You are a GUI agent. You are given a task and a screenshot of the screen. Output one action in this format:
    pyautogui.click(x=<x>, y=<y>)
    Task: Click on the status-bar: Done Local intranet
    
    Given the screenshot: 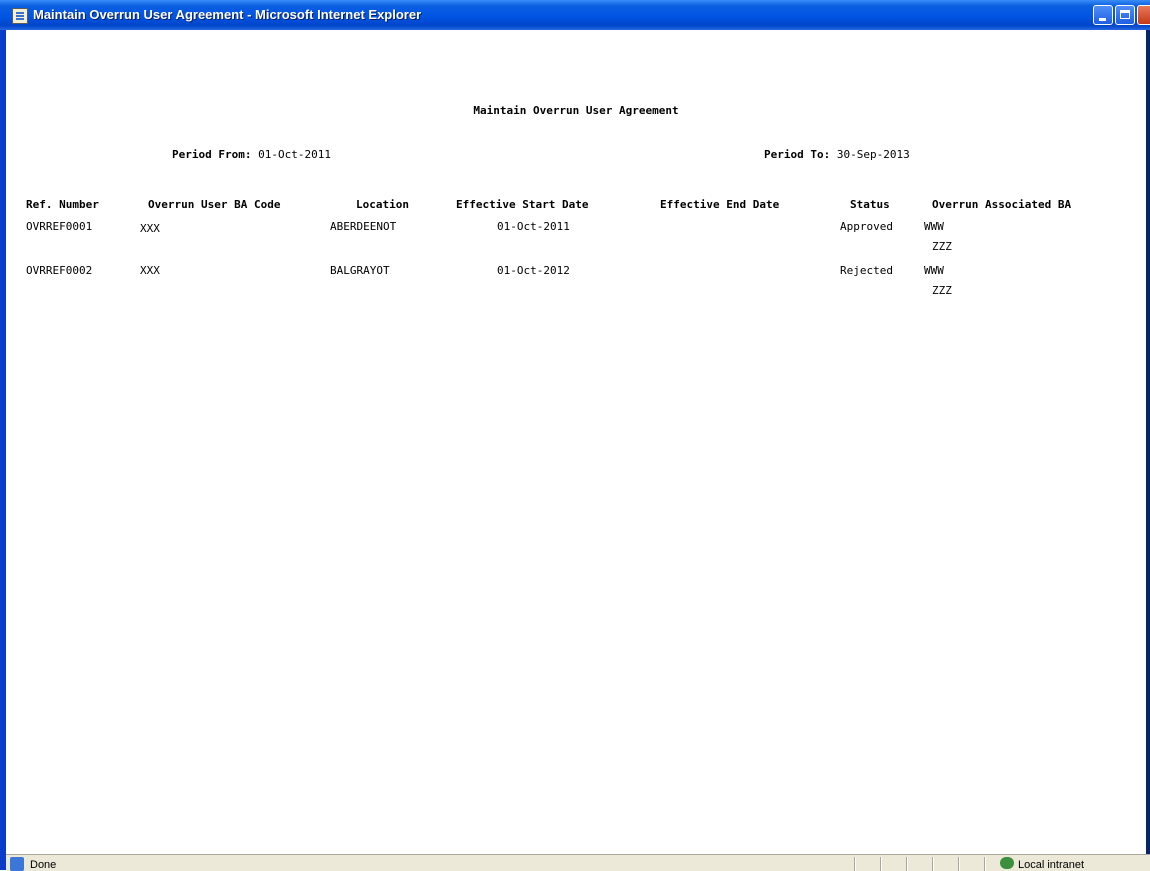 What is the action you would take?
    pyautogui.click(x=578, y=862)
    